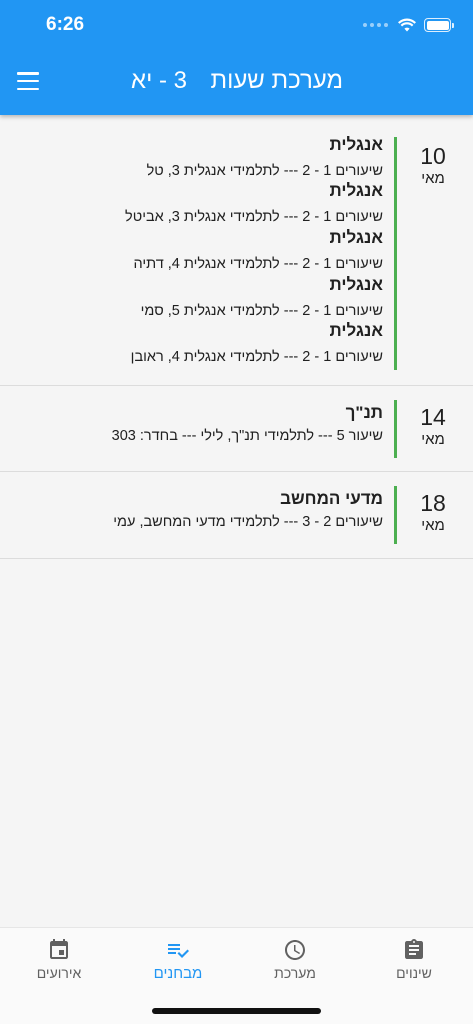  I want to click on date-day: 14, so click(433, 417).